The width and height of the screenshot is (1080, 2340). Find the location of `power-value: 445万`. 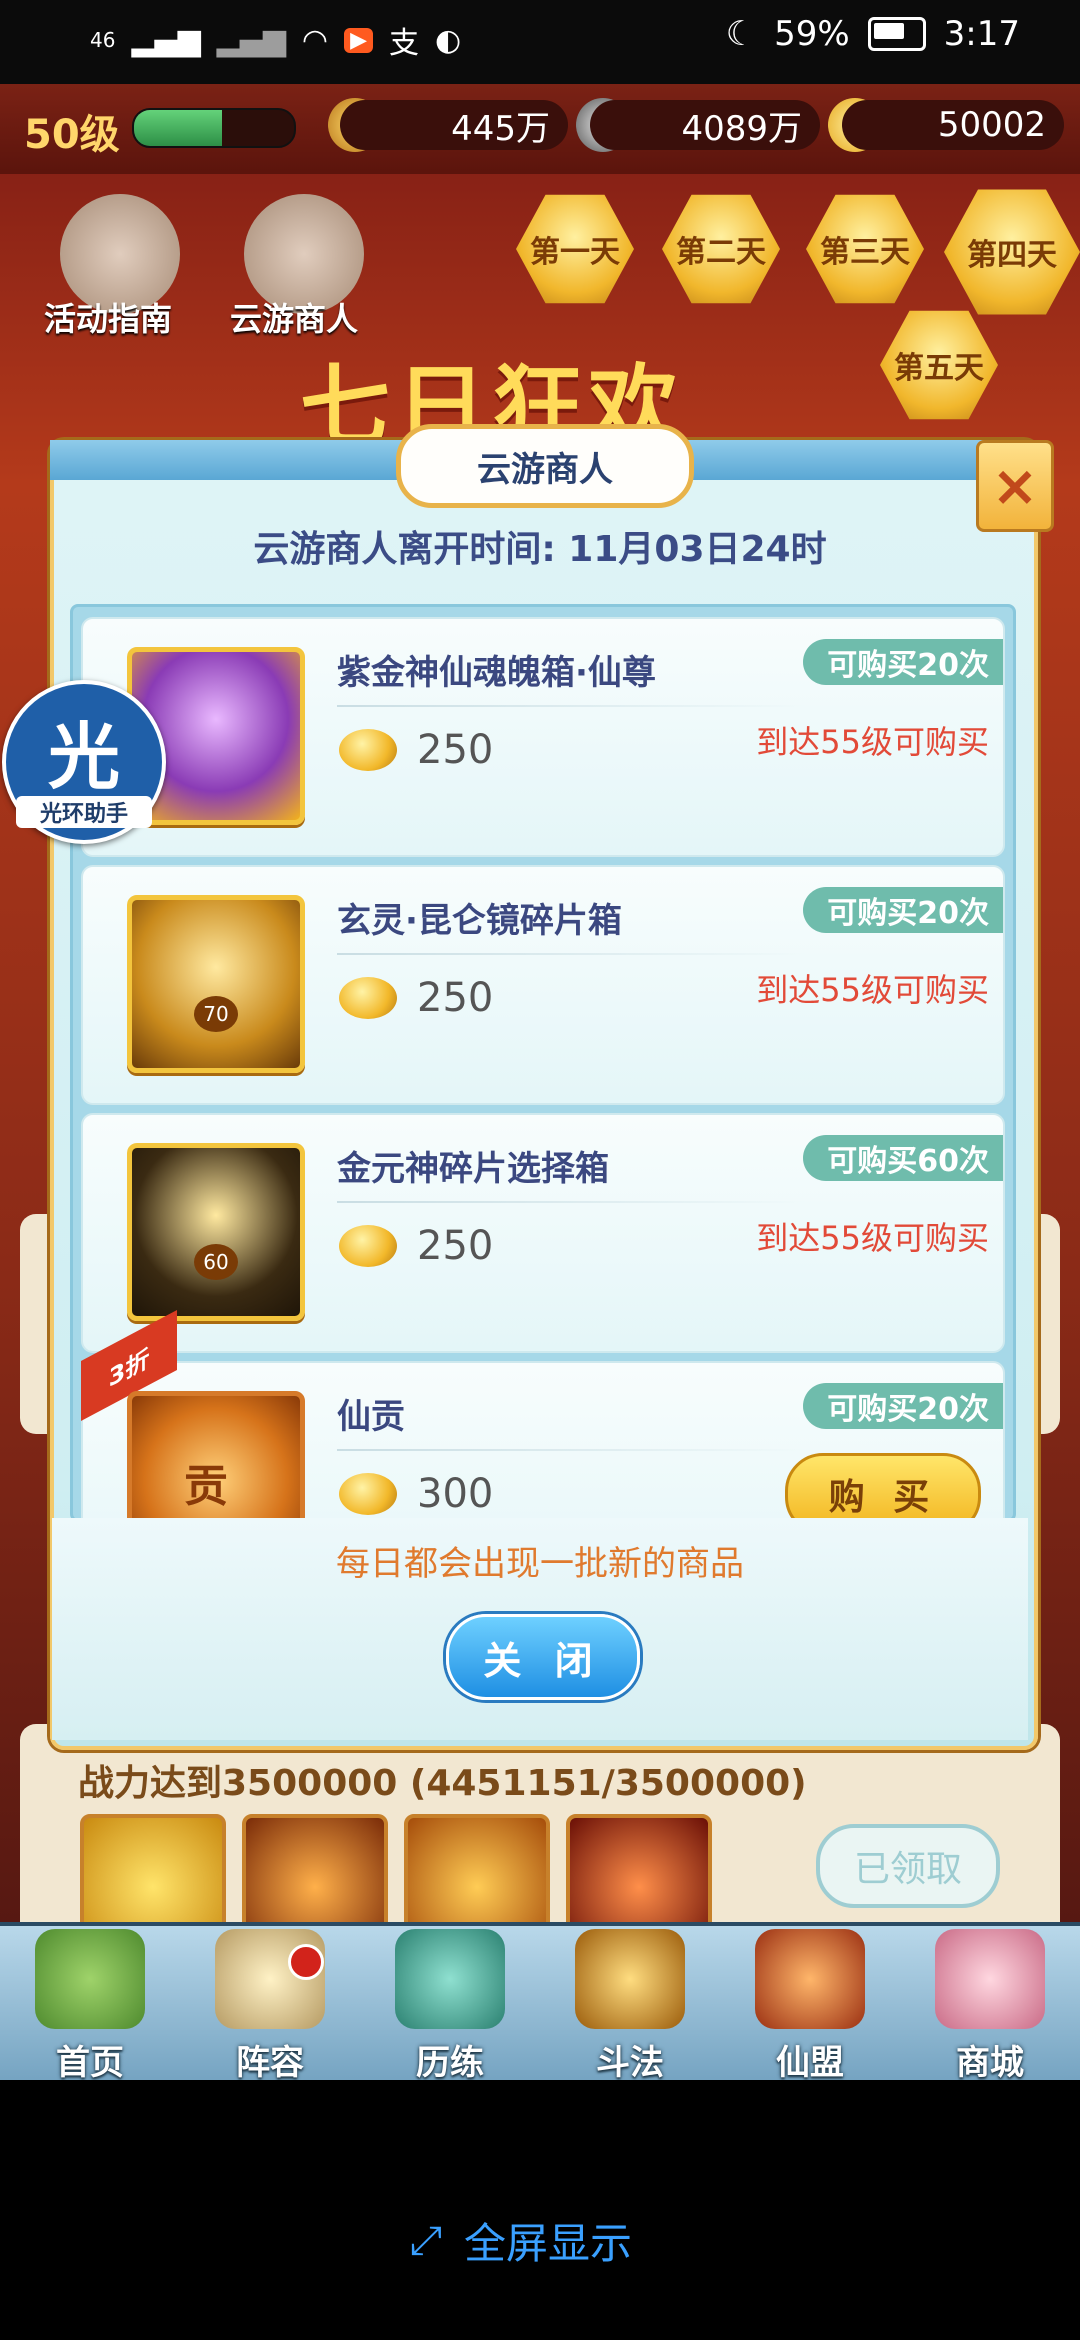

power-value: 445万 is located at coordinates (454, 125).